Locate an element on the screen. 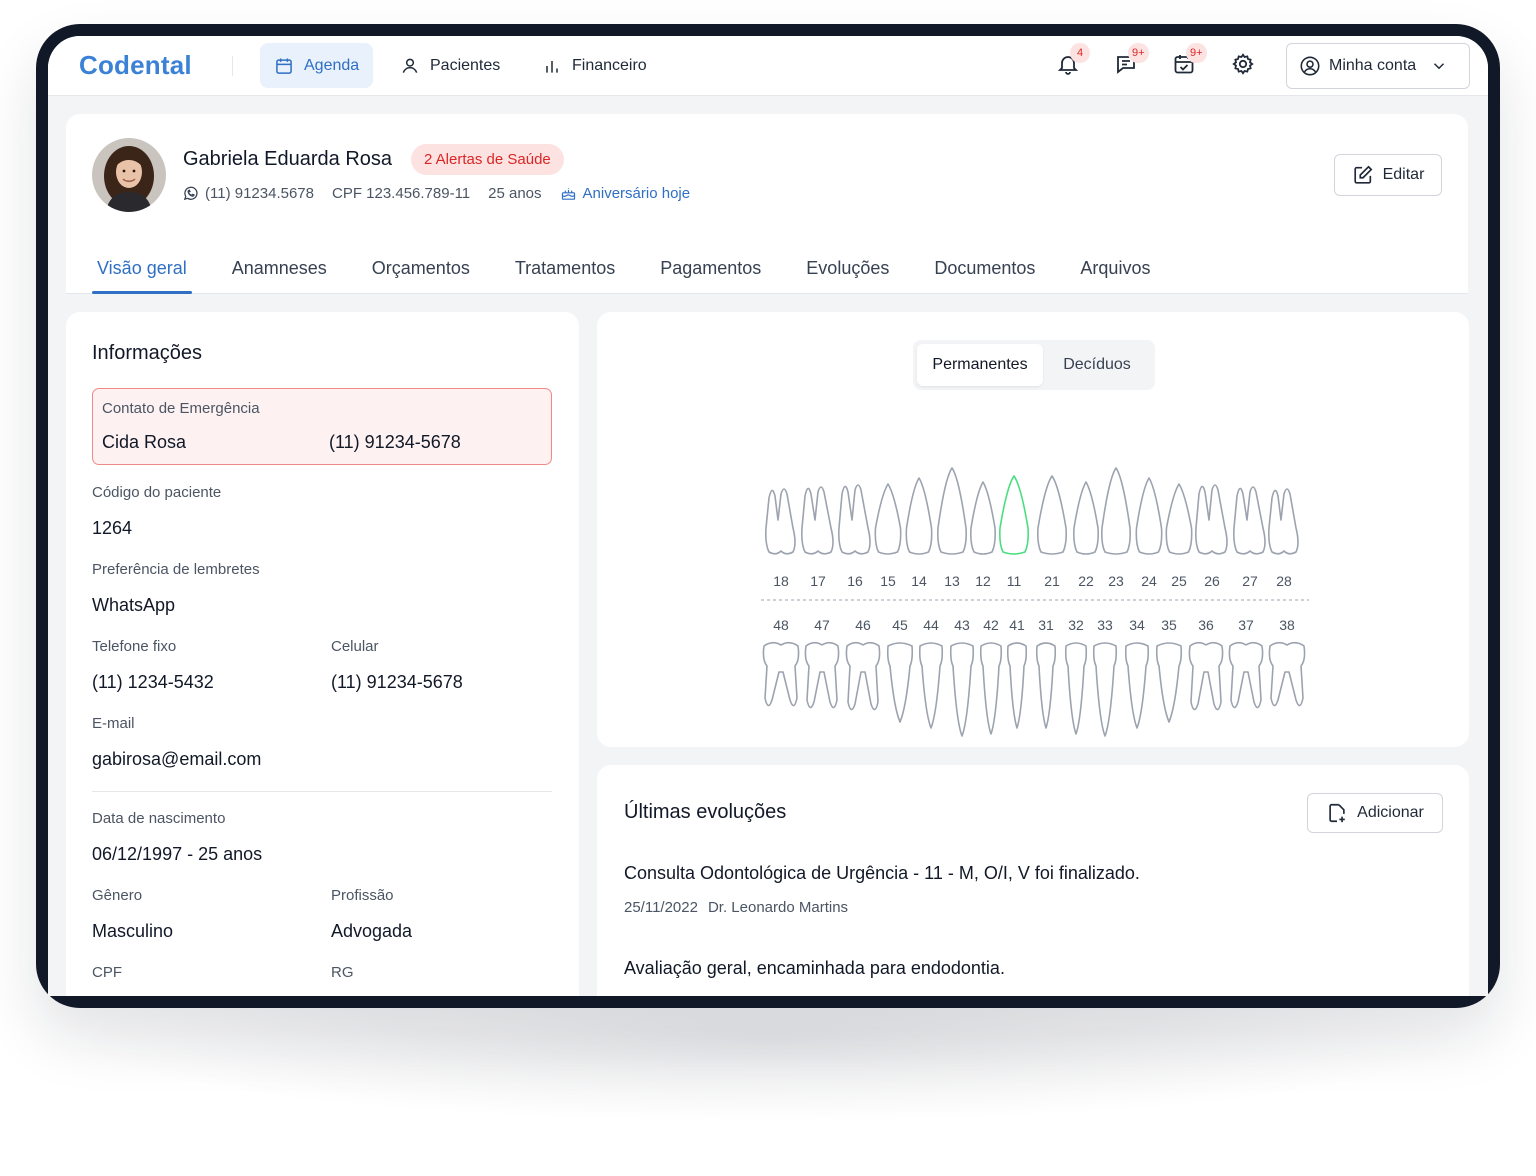  messages-badge: 9+ is located at coordinates (1138, 53).